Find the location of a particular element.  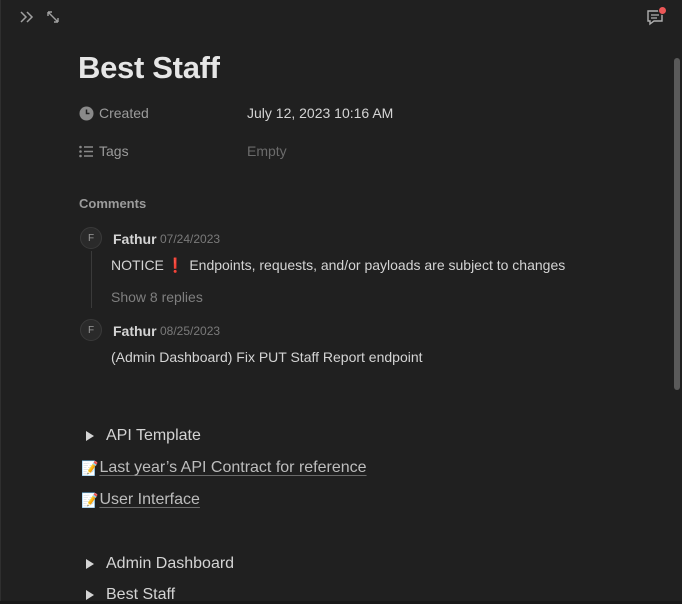

property-name: Created is located at coordinates (124, 113).